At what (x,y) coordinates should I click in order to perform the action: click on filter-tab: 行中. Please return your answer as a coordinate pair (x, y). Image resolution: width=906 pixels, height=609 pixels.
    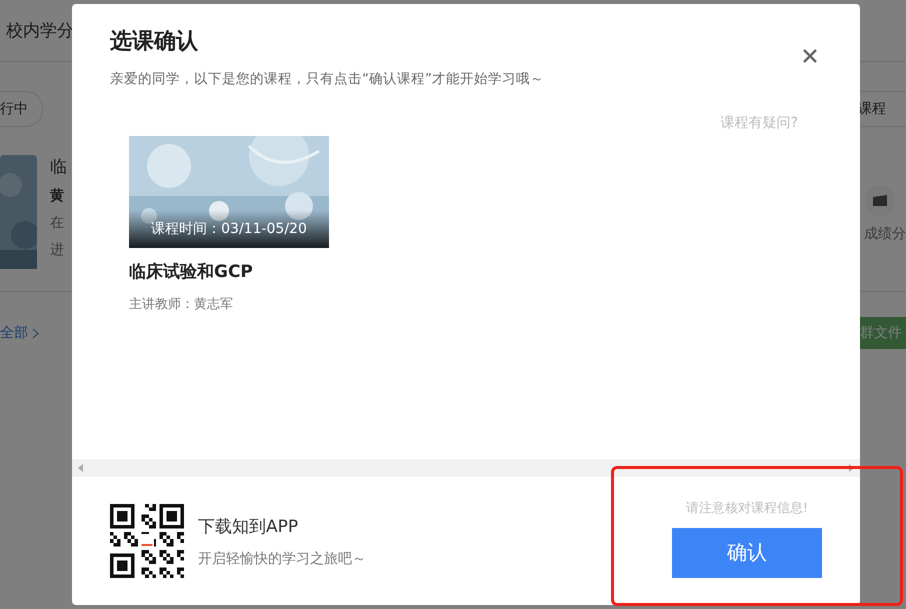
    Looking at the image, I should click on (21, 109).